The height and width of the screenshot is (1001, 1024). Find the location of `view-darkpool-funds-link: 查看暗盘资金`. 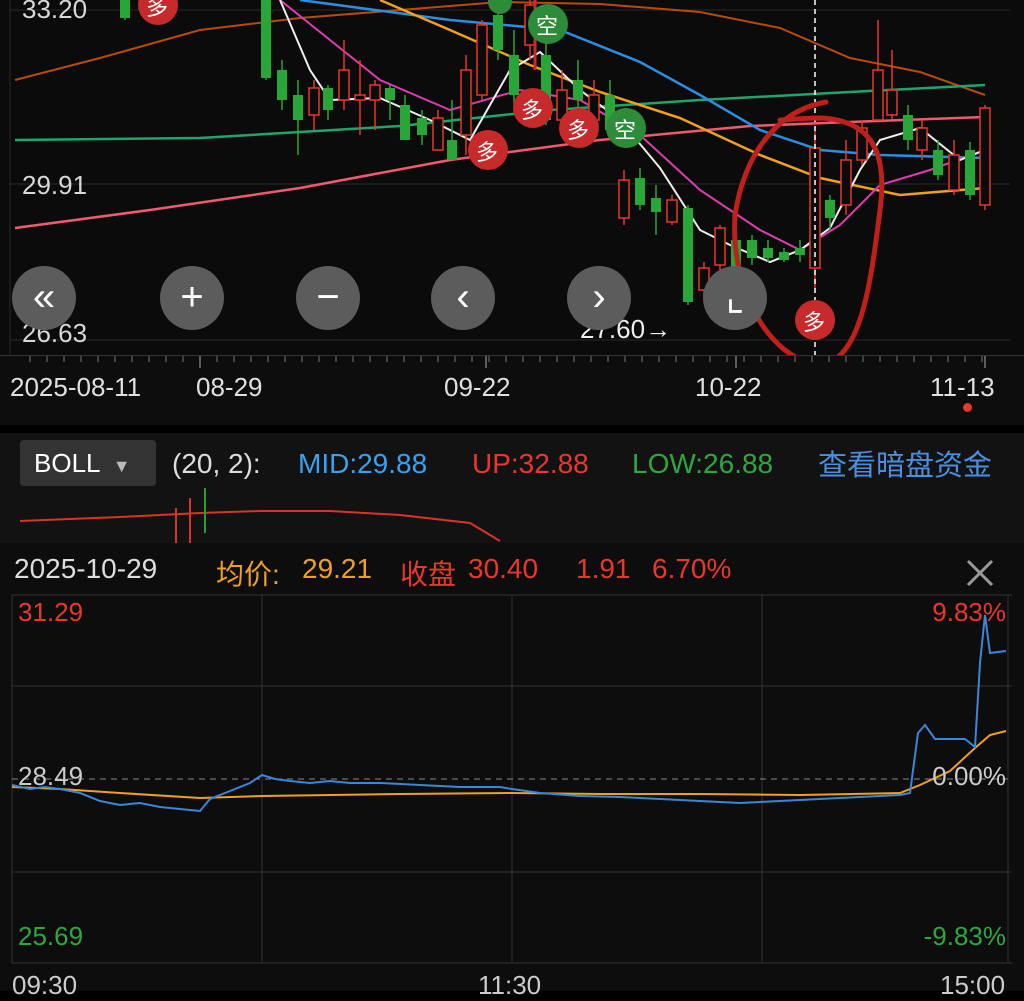

view-darkpool-funds-link: 查看暗盘资金 is located at coordinates (905, 463).